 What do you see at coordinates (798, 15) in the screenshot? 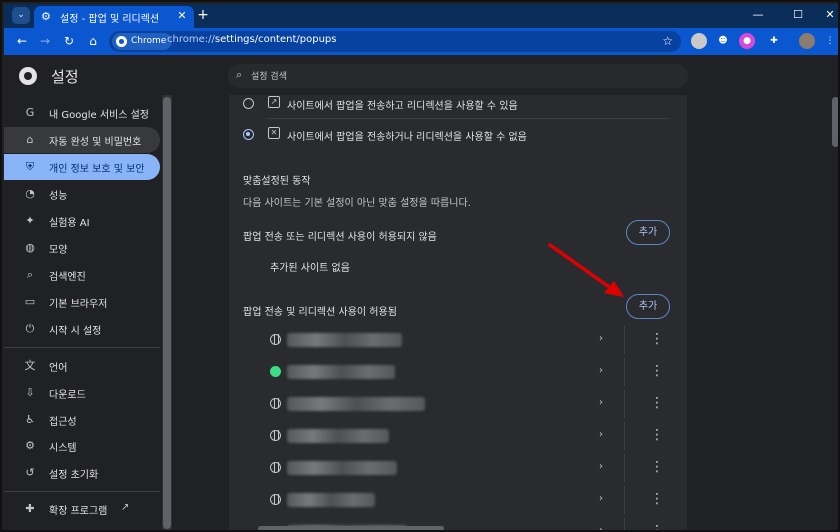
I see `maximize-button: ☐` at bounding box center [798, 15].